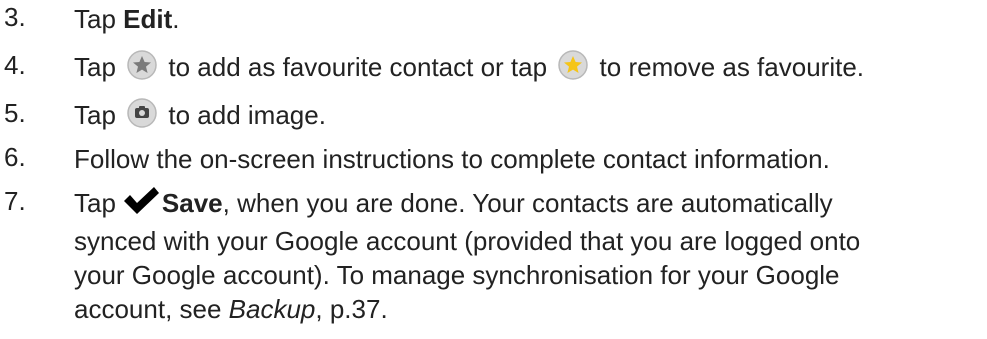 This screenshot has width=987, height=339. I want to click on step-number: 4., so click(15, 65).